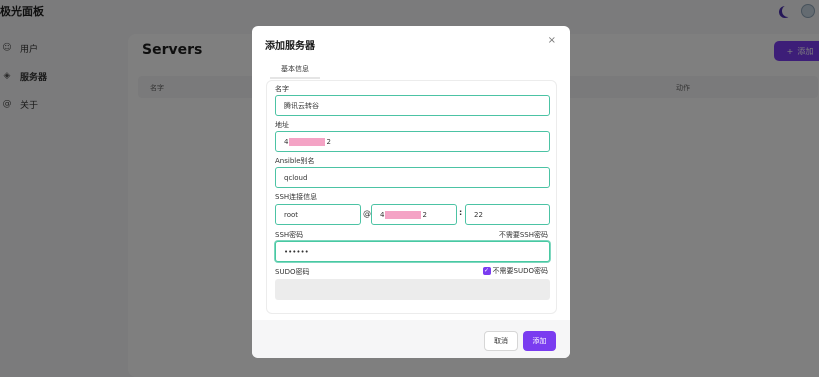  I want to click on ssh-label: SSH连接信息, so click(296, 197).